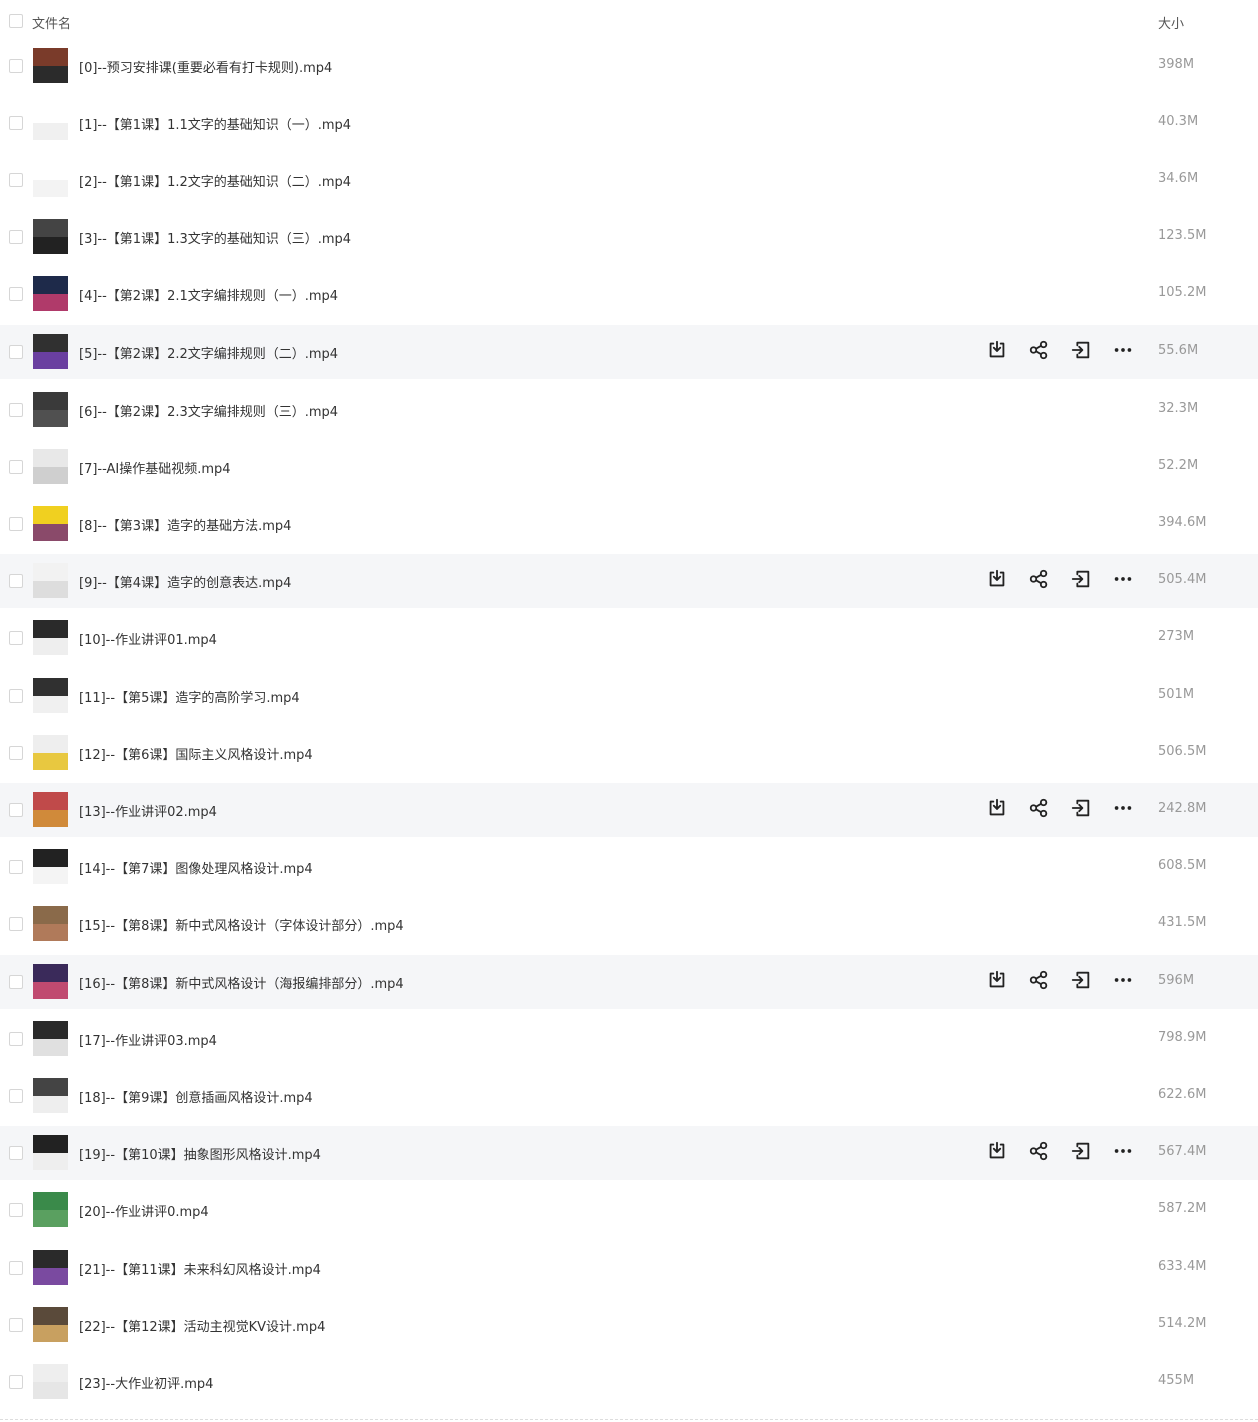 The width and height of the screenshot is (1258, 1422). What do you see at coordinates (215, 123) in the screenshot?
I see `file-name: [1]--【第1课】1.1文字的基础知识（一）.mp4` at bounding box center [215, 123].